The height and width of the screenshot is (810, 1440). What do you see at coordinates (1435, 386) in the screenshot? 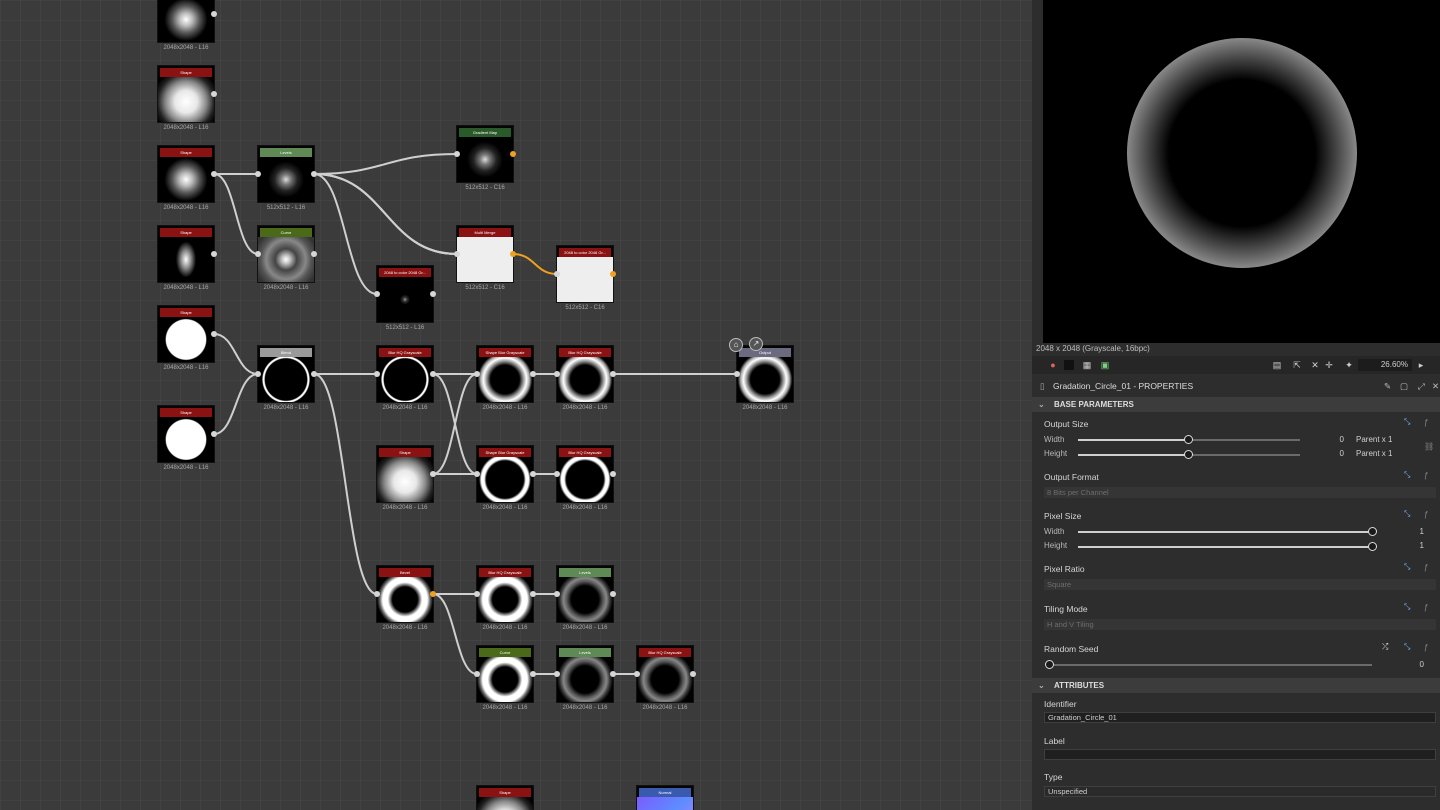
I see `close-panel-icon: ✕` at bounding box center [1435, 386].